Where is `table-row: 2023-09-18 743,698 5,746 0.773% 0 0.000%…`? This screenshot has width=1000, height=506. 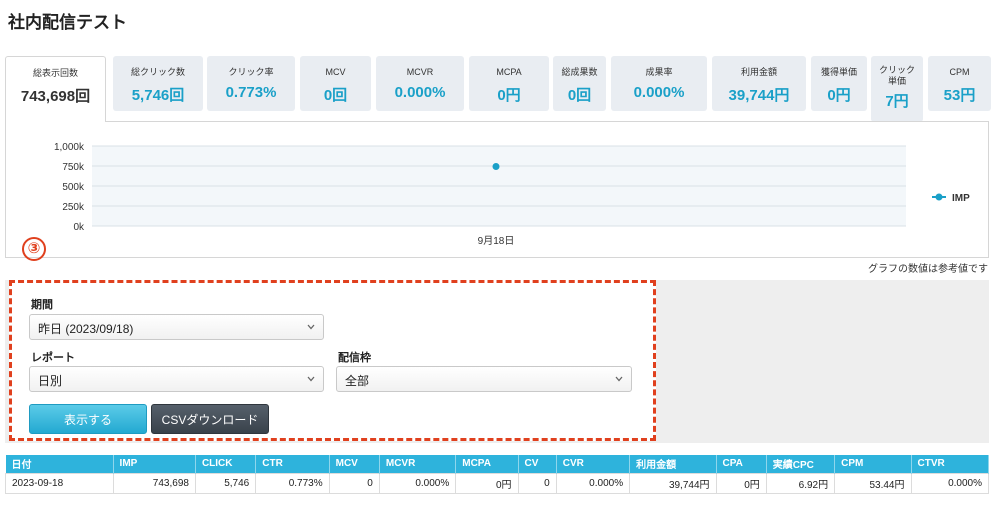 table-row: 2023-09-18 743,698 5,746 0.773% 0 0.000%… is located at coordinates (497, 483).